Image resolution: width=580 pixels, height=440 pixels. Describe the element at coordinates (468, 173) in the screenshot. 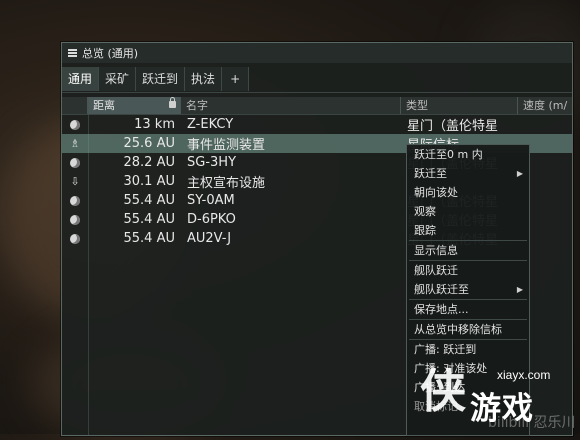

I see `menu-warp-to: 跃迁至 ▶` at that location.